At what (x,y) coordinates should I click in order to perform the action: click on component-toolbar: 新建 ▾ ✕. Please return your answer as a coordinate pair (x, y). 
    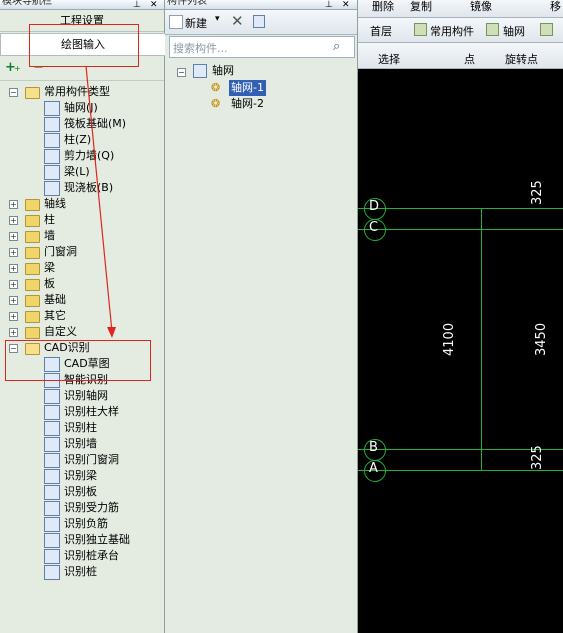
    Looking at the image, I should click on (261, 22).